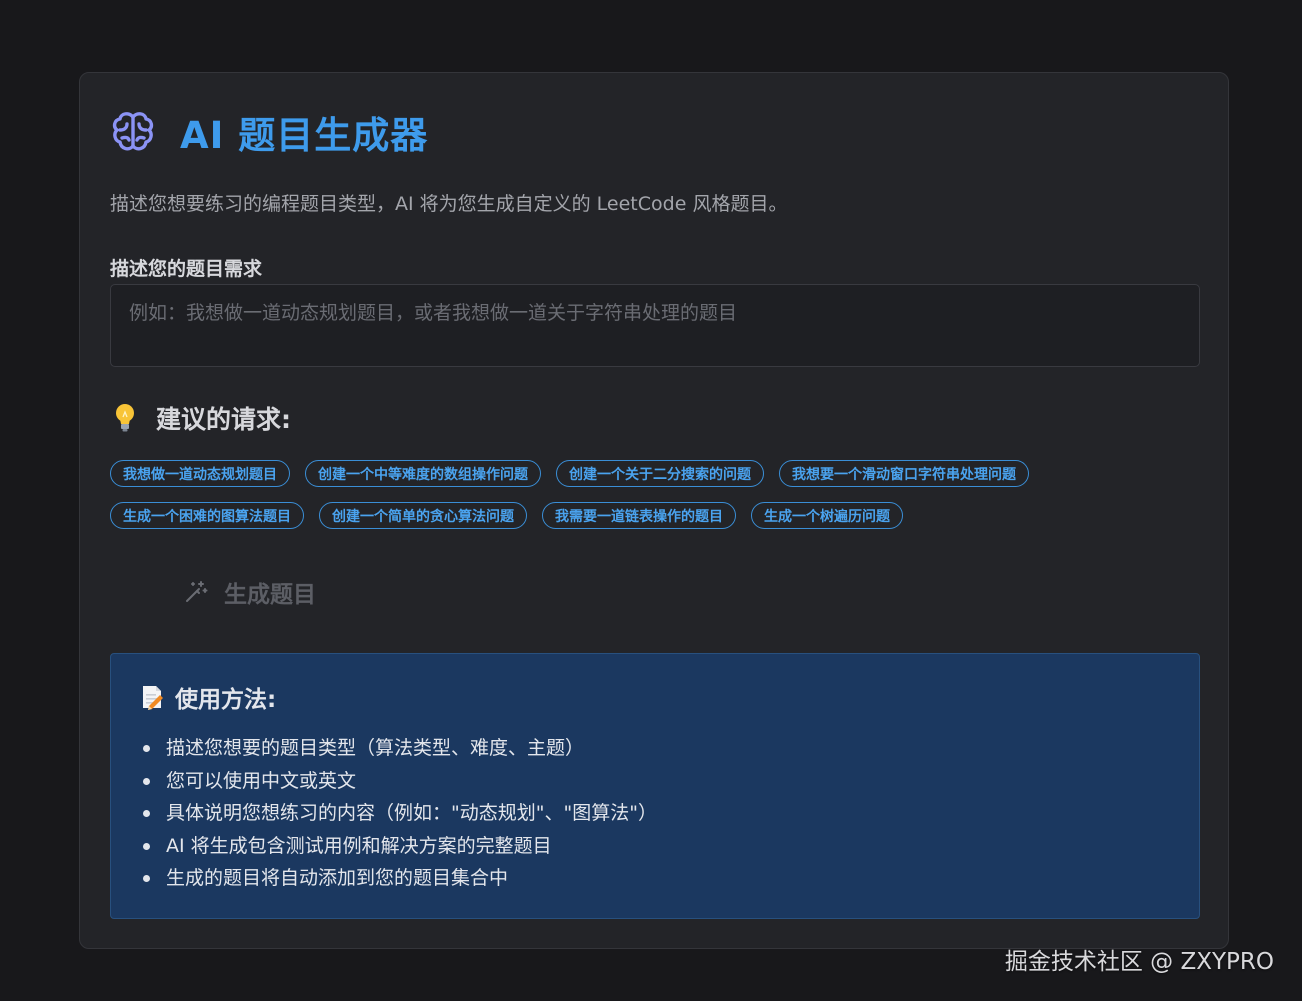 This screenshot has height=1001, width=1302. Describe the element at coordinates (655, 325) in the screenshot. I see `request-input` at that location.